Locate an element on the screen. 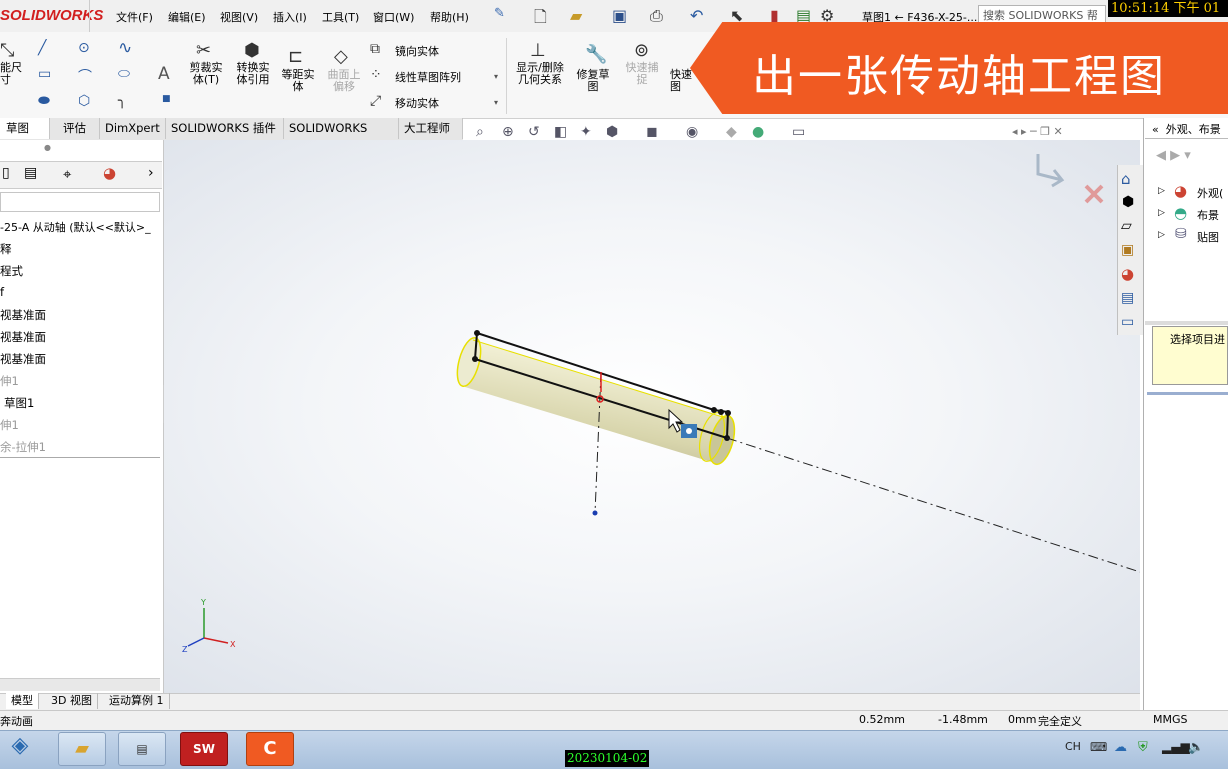 This screenshot has width=1228, height=769. menu-tools: 工具(T) is located at coordinates (340, 17).